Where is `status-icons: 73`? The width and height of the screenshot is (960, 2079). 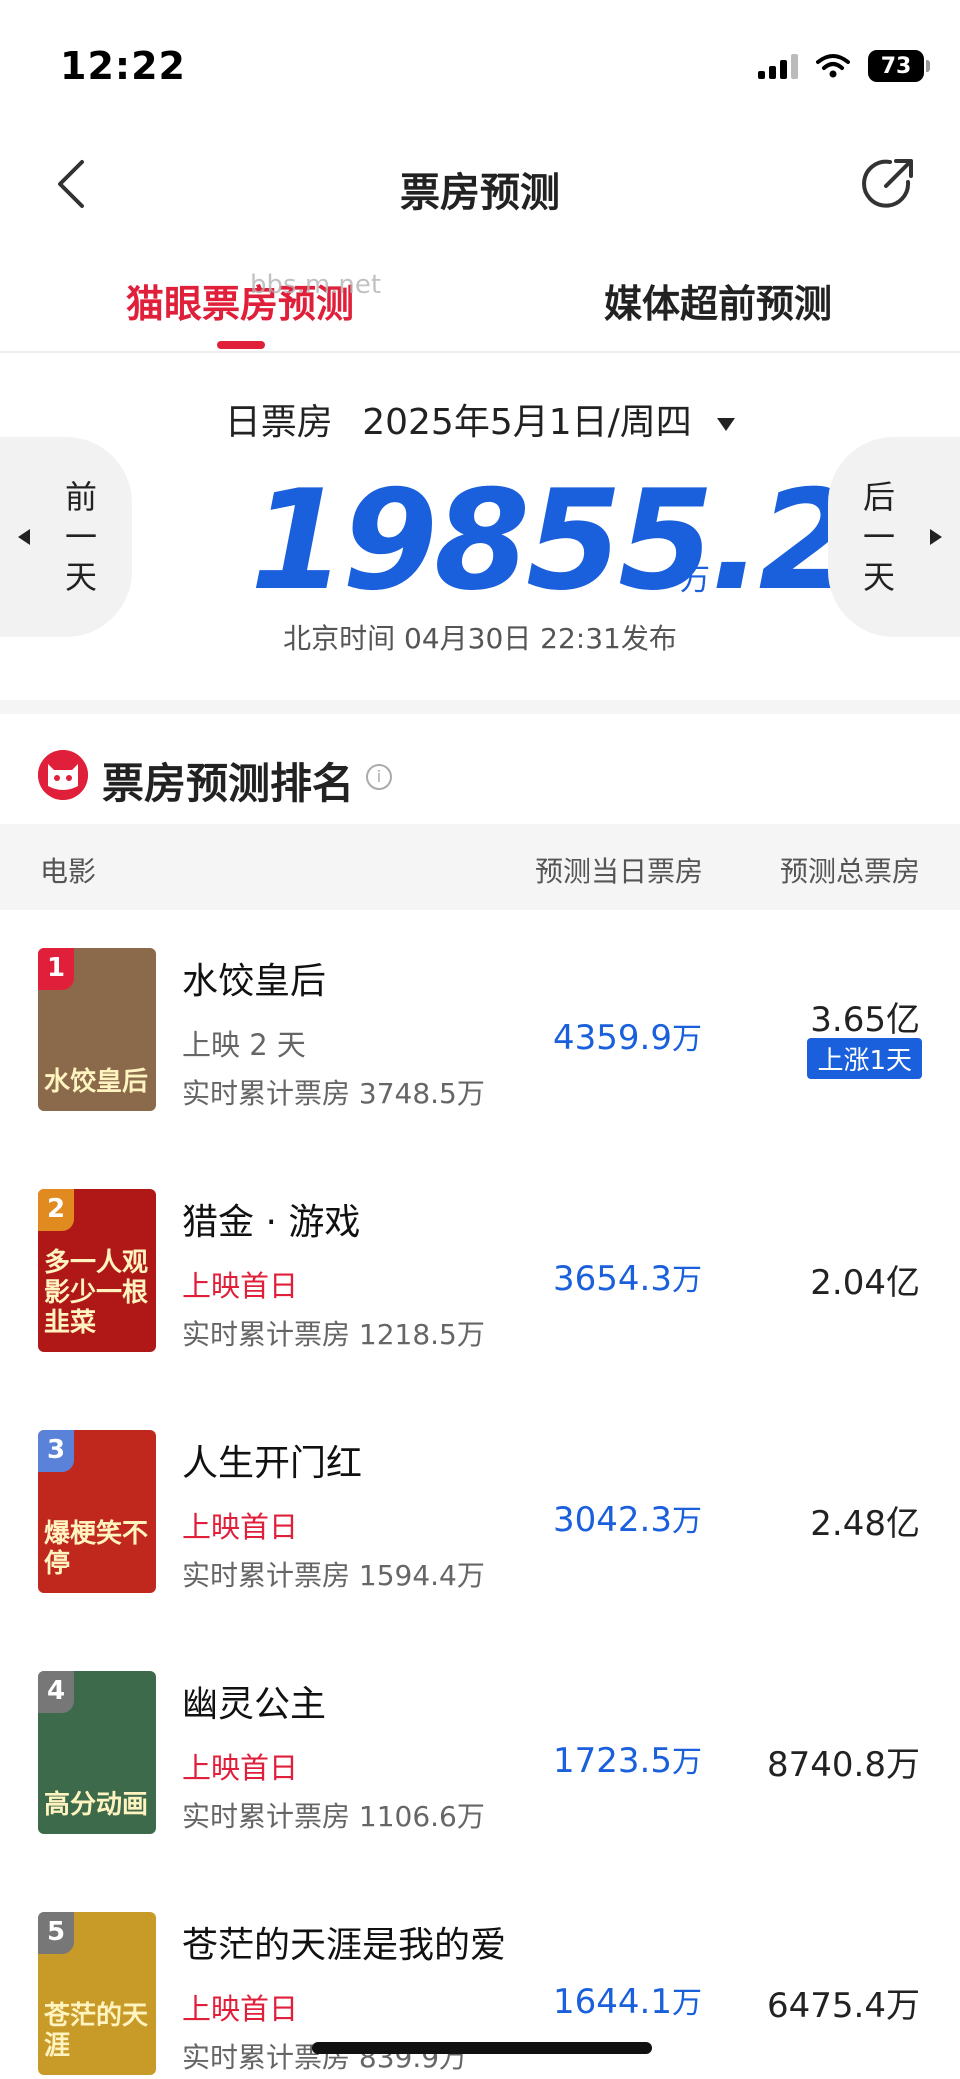 status-icons: 73 is located at coordinates (844, 66).